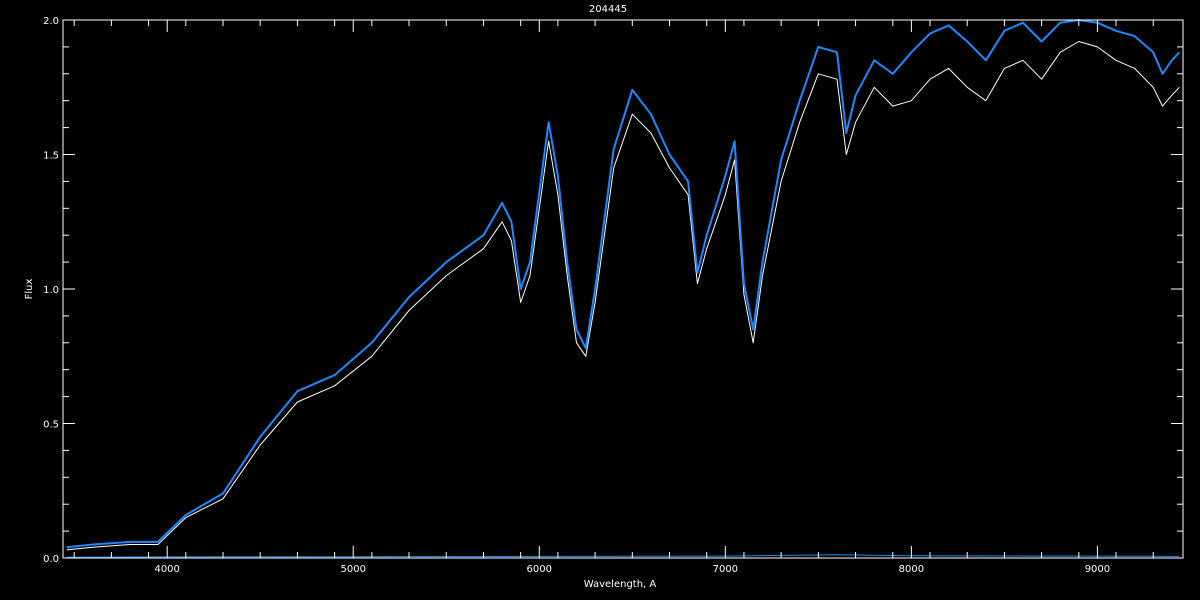 The height and width of the screenshot is (600, 1200). I want to click on y-axis-label: Flux, so click(29, 289).